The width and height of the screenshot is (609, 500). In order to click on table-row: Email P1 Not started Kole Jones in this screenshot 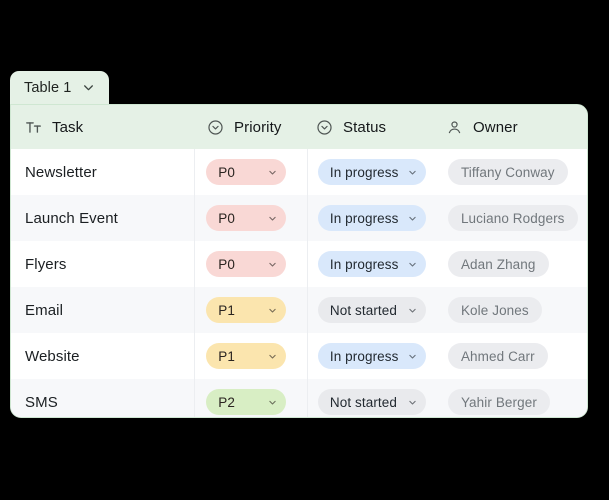, I will do `click(299, 310)`.